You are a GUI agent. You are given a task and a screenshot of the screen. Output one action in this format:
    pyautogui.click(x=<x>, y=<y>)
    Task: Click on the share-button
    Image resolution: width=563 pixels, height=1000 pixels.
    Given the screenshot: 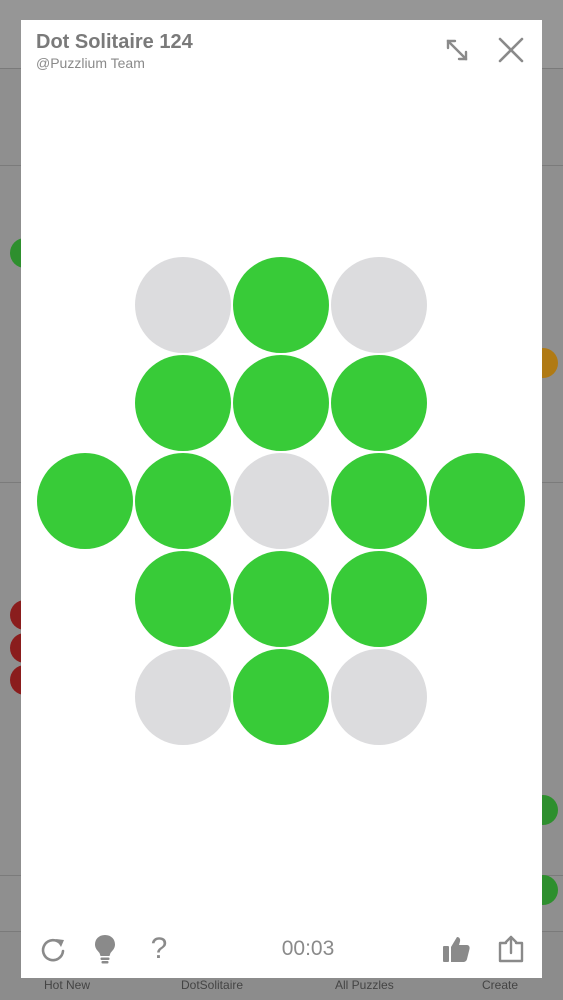 What is the action you would take?
    pyautogui.click(x=511, y=949)
    